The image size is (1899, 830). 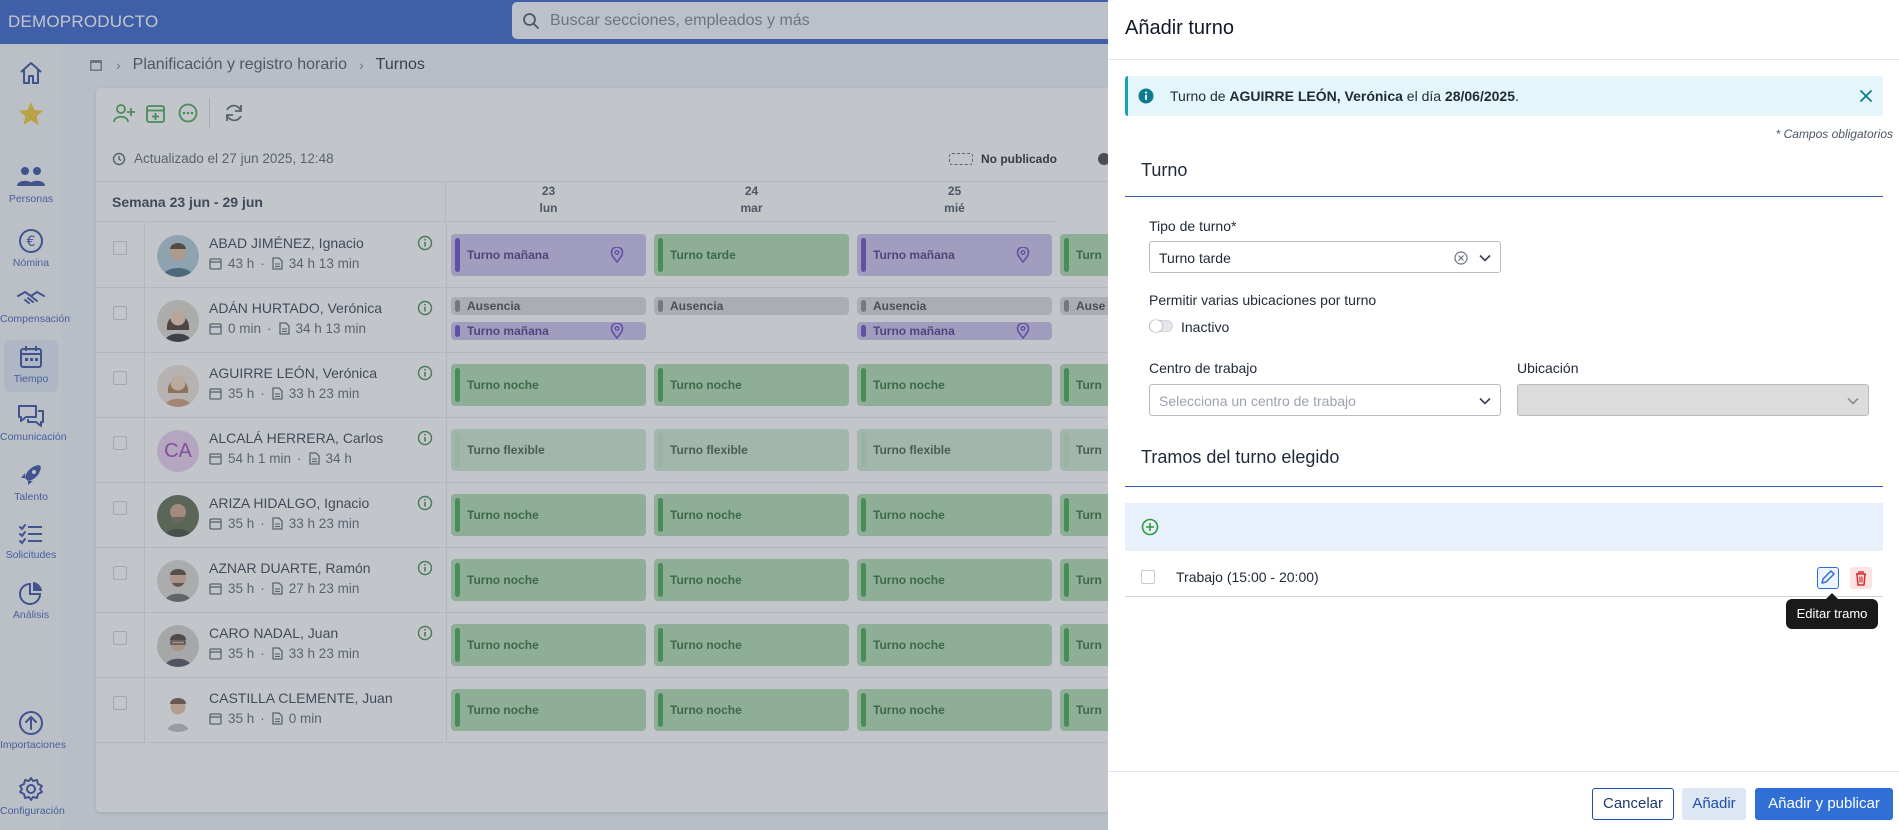 I want to click on tipo-turno-label: Tipo de turno*, so click(x=1193, y=226).